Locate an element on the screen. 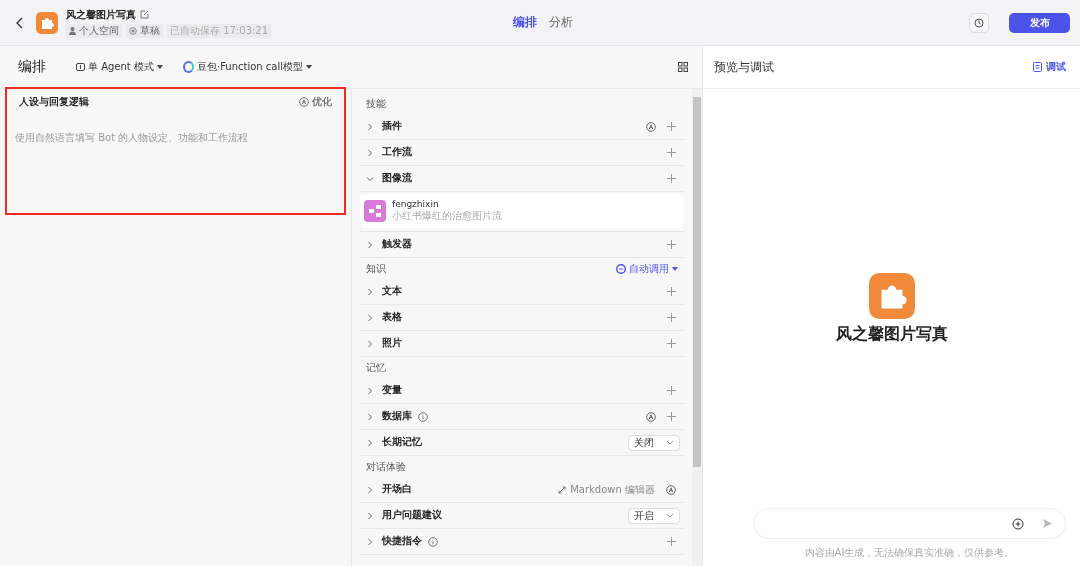 The height and width of the screenshot is (566, 1080). status-tag: 草稿 is located at coordinates (144, 30).